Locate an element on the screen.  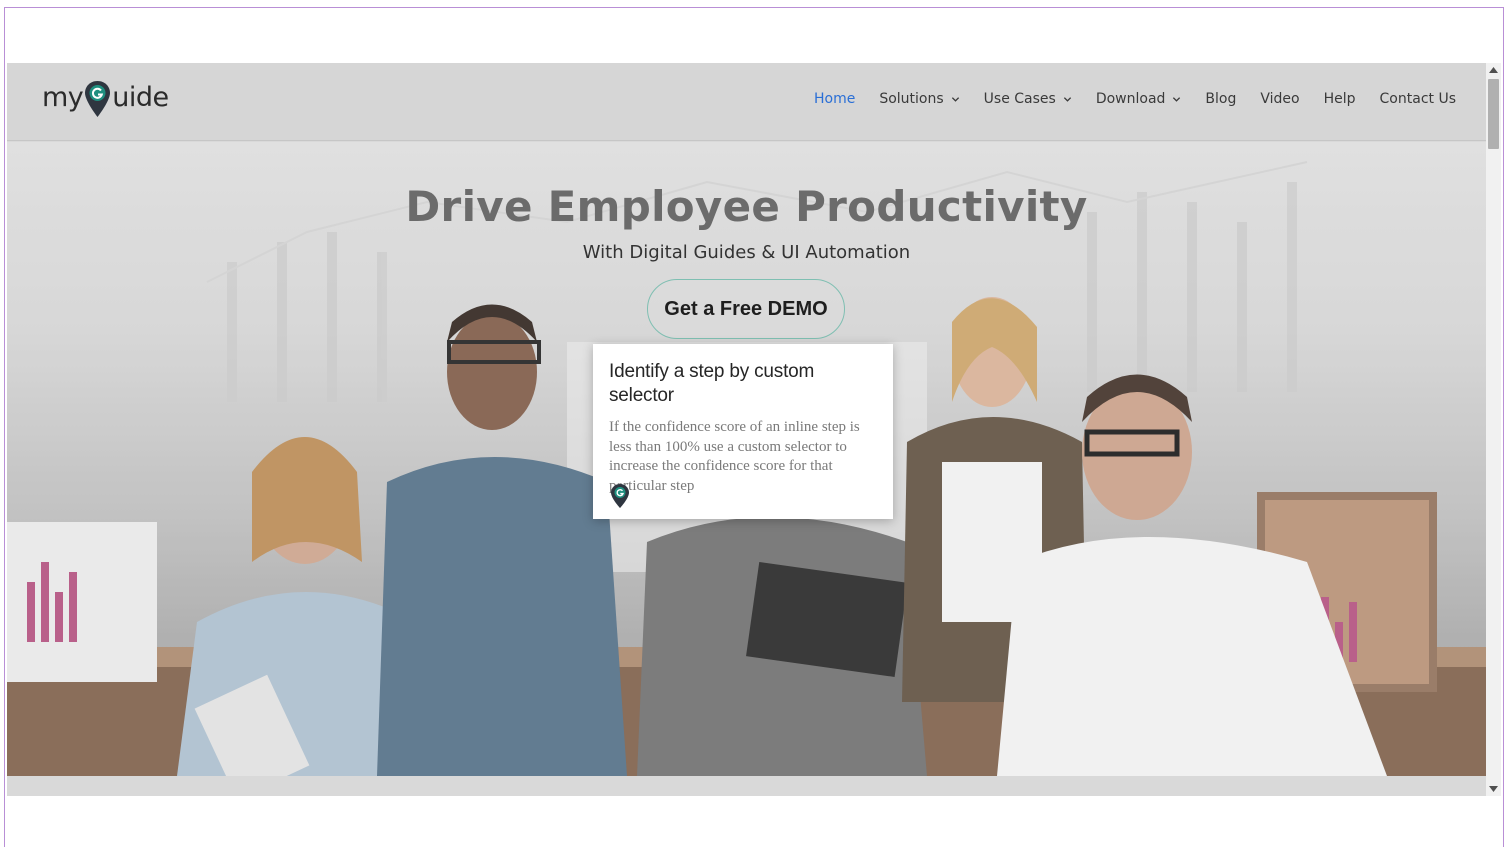
logo-text-left: my is located at coordinates (63, 97).